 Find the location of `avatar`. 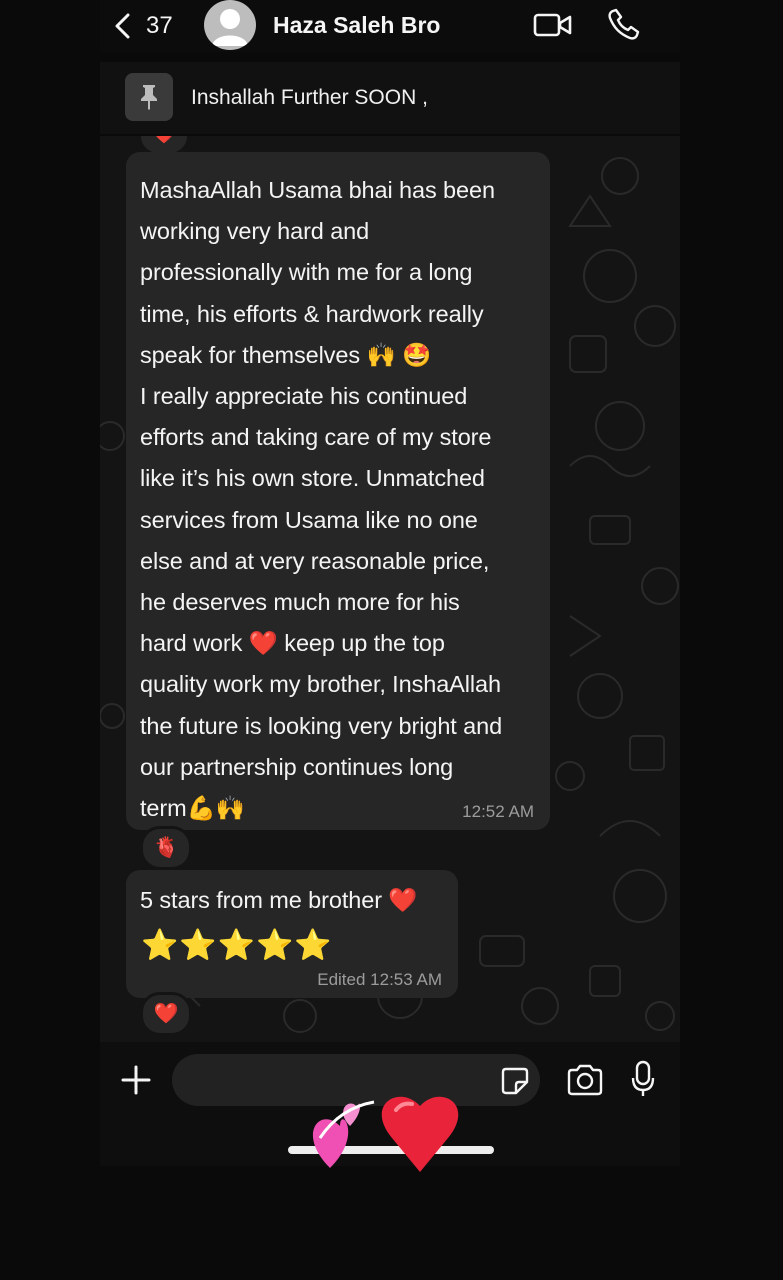

avatar is located at coordinates (230, 25).